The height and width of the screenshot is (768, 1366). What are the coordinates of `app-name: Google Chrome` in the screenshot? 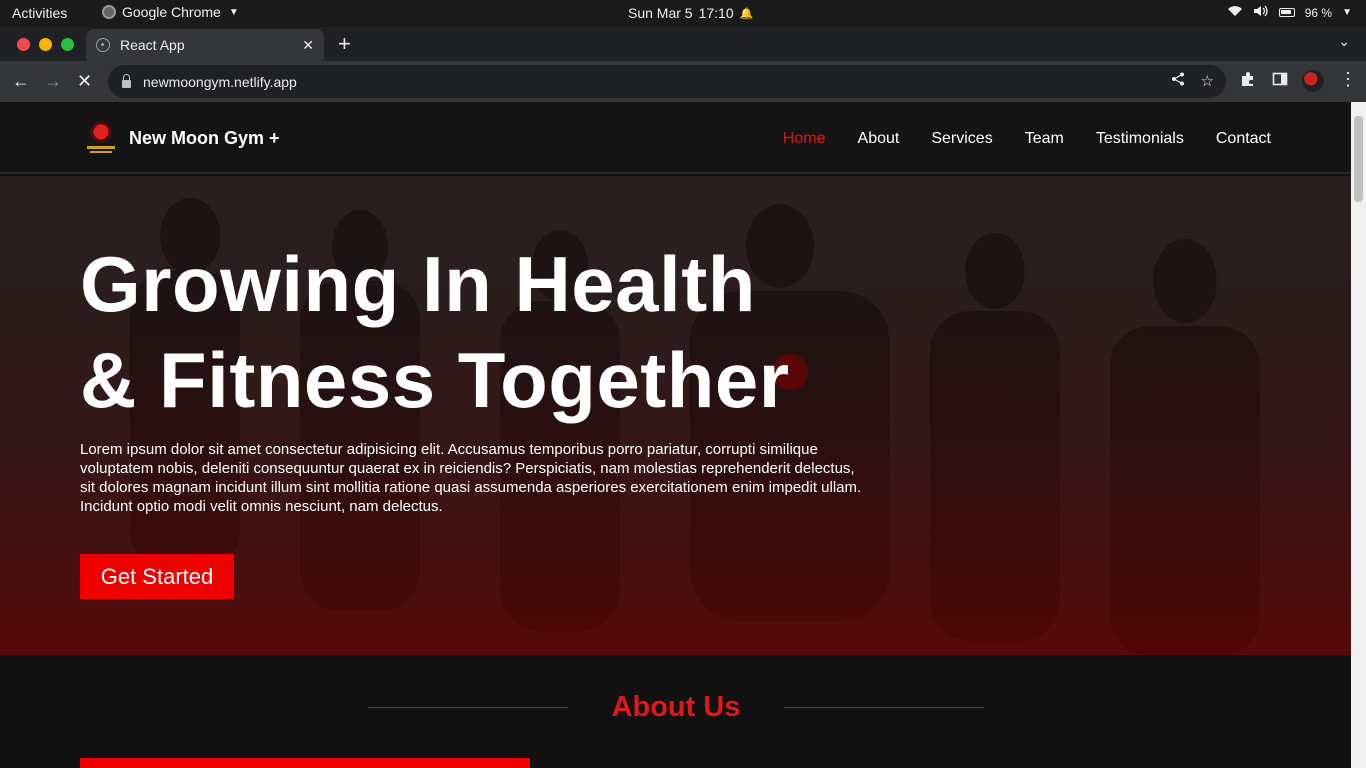 It's located at (171, 12).